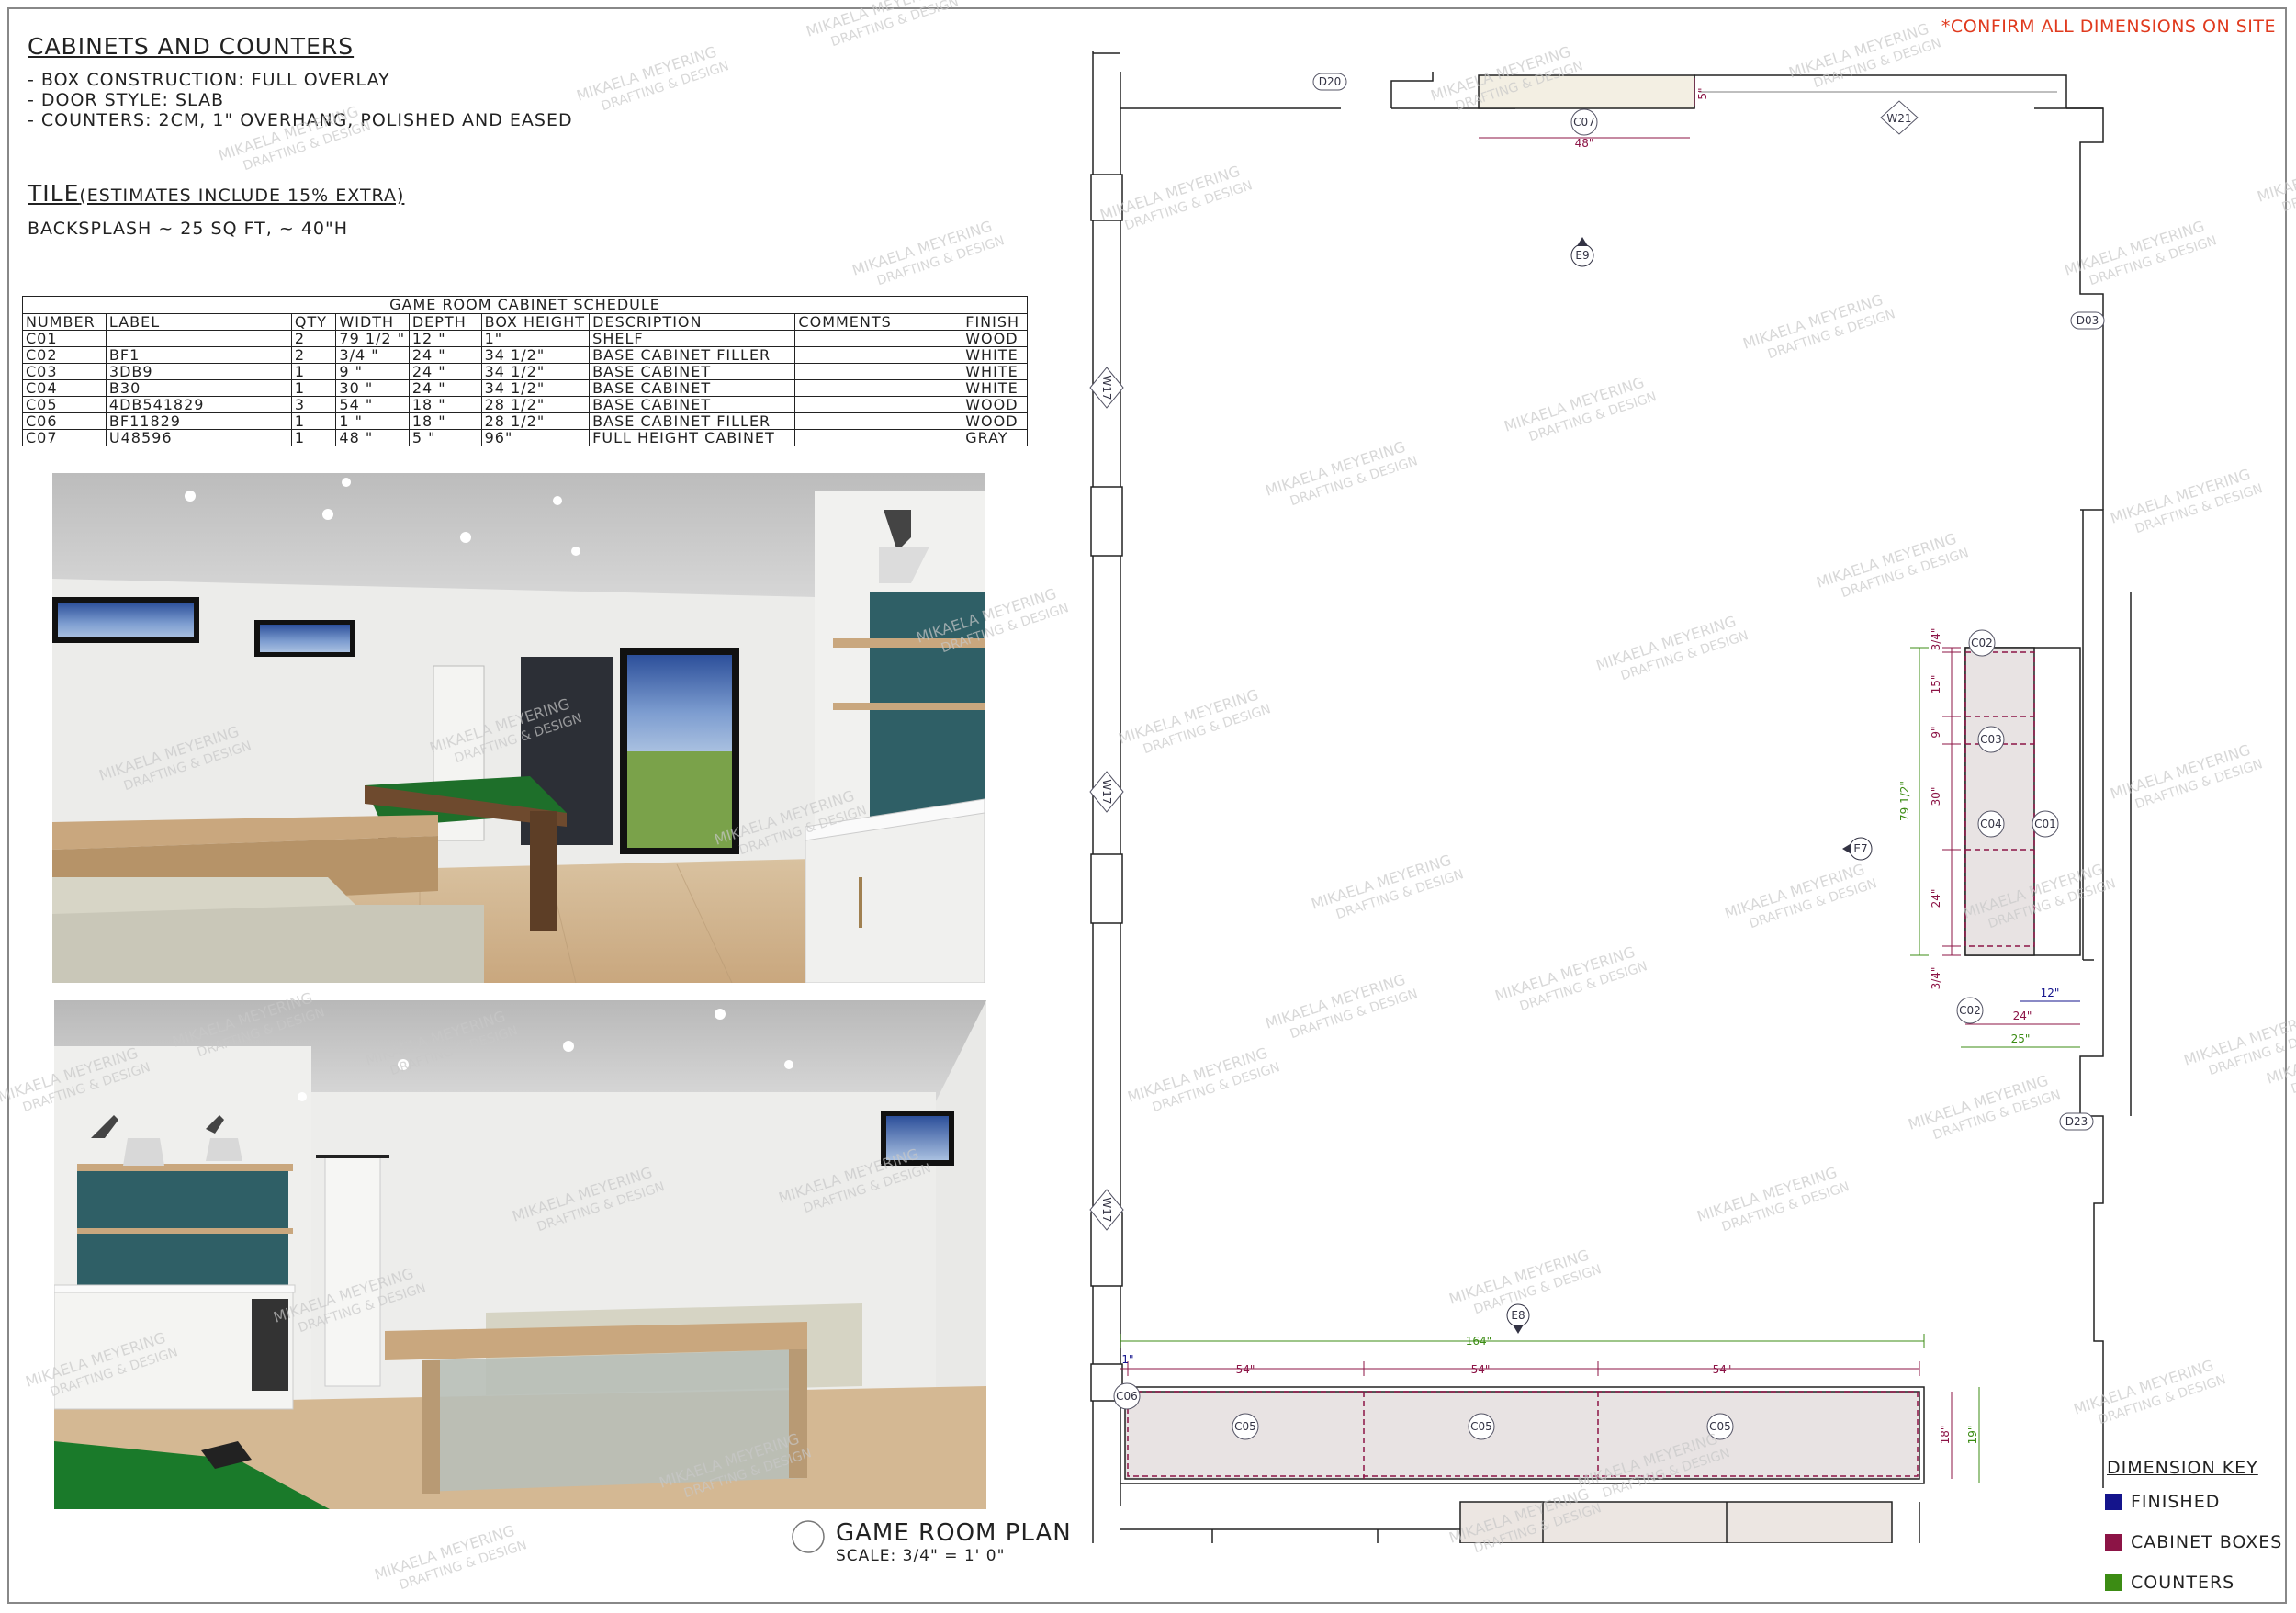 This screenshot has height=1613, width=2296. I want to click on plan-title: Game Room Plan, so click(954, 1533).